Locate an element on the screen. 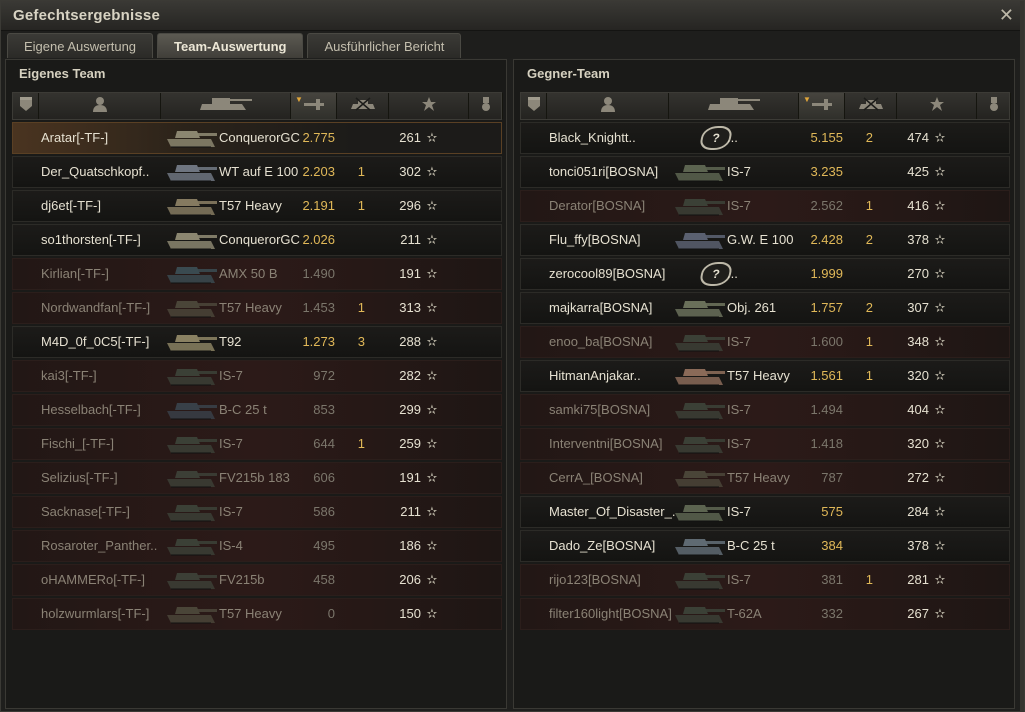 This screenshot has width=1025, height=712. tank-name: B-C 25 t is located at coordinates (243, 409).